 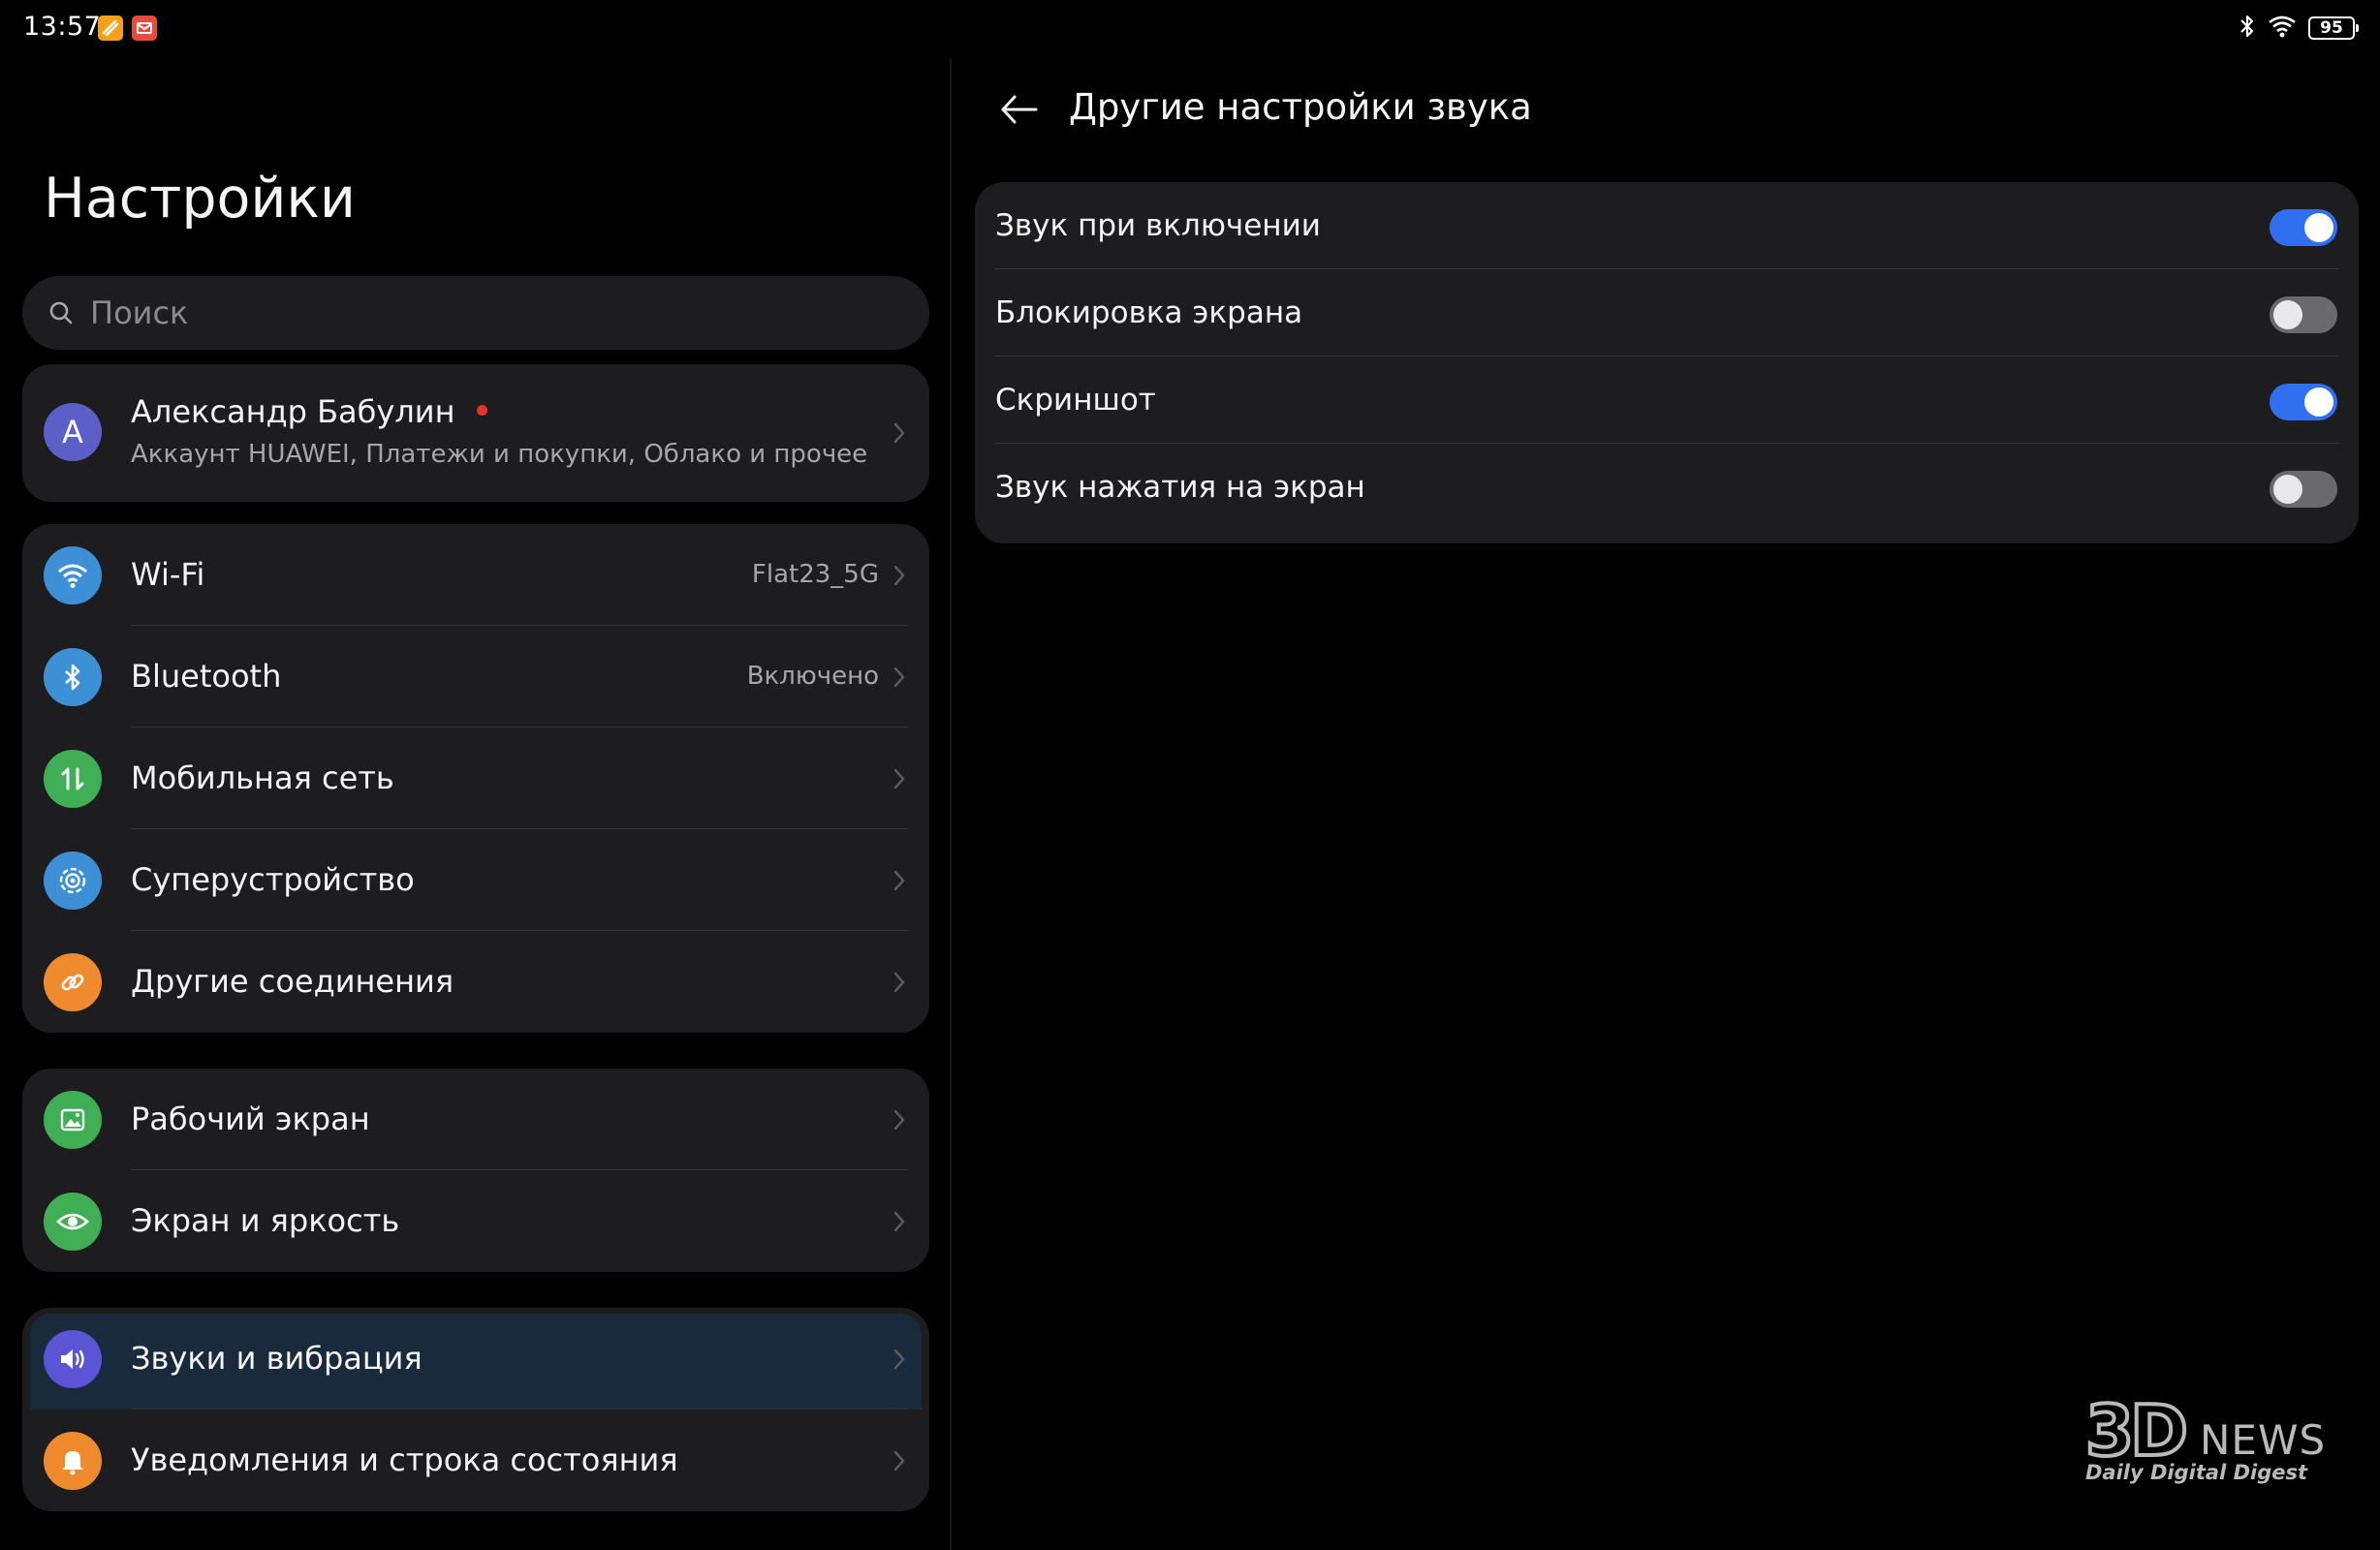 I want to click on sidebar-item-mobile-network: Мобильная сеть, so click(x=476, y=778).